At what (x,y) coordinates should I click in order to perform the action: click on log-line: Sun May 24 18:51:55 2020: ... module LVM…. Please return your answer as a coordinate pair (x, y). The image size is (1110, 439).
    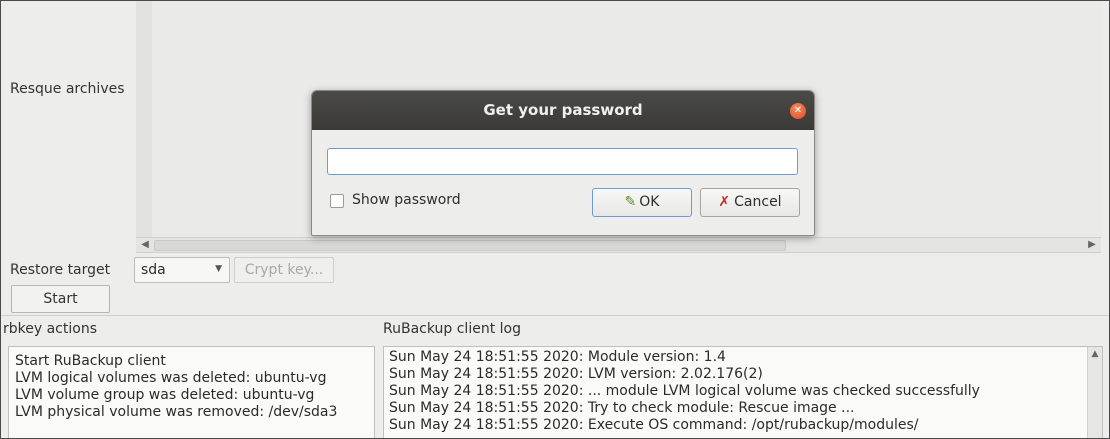
    Looking at the image, I should click on (684, 391).